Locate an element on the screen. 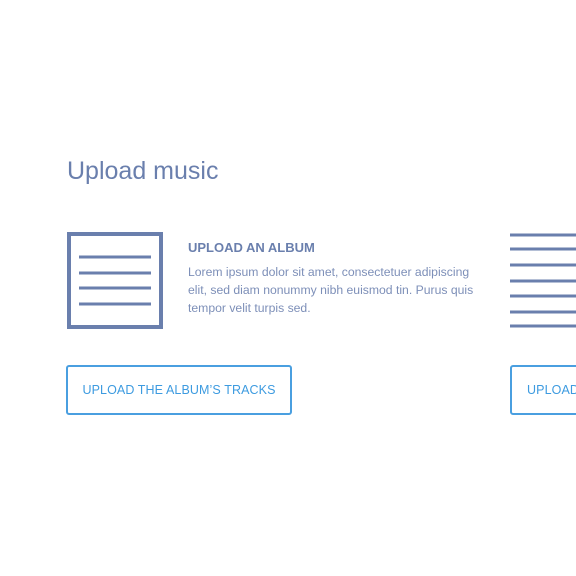  list-lines-icon is located at coordinates (543, 280).